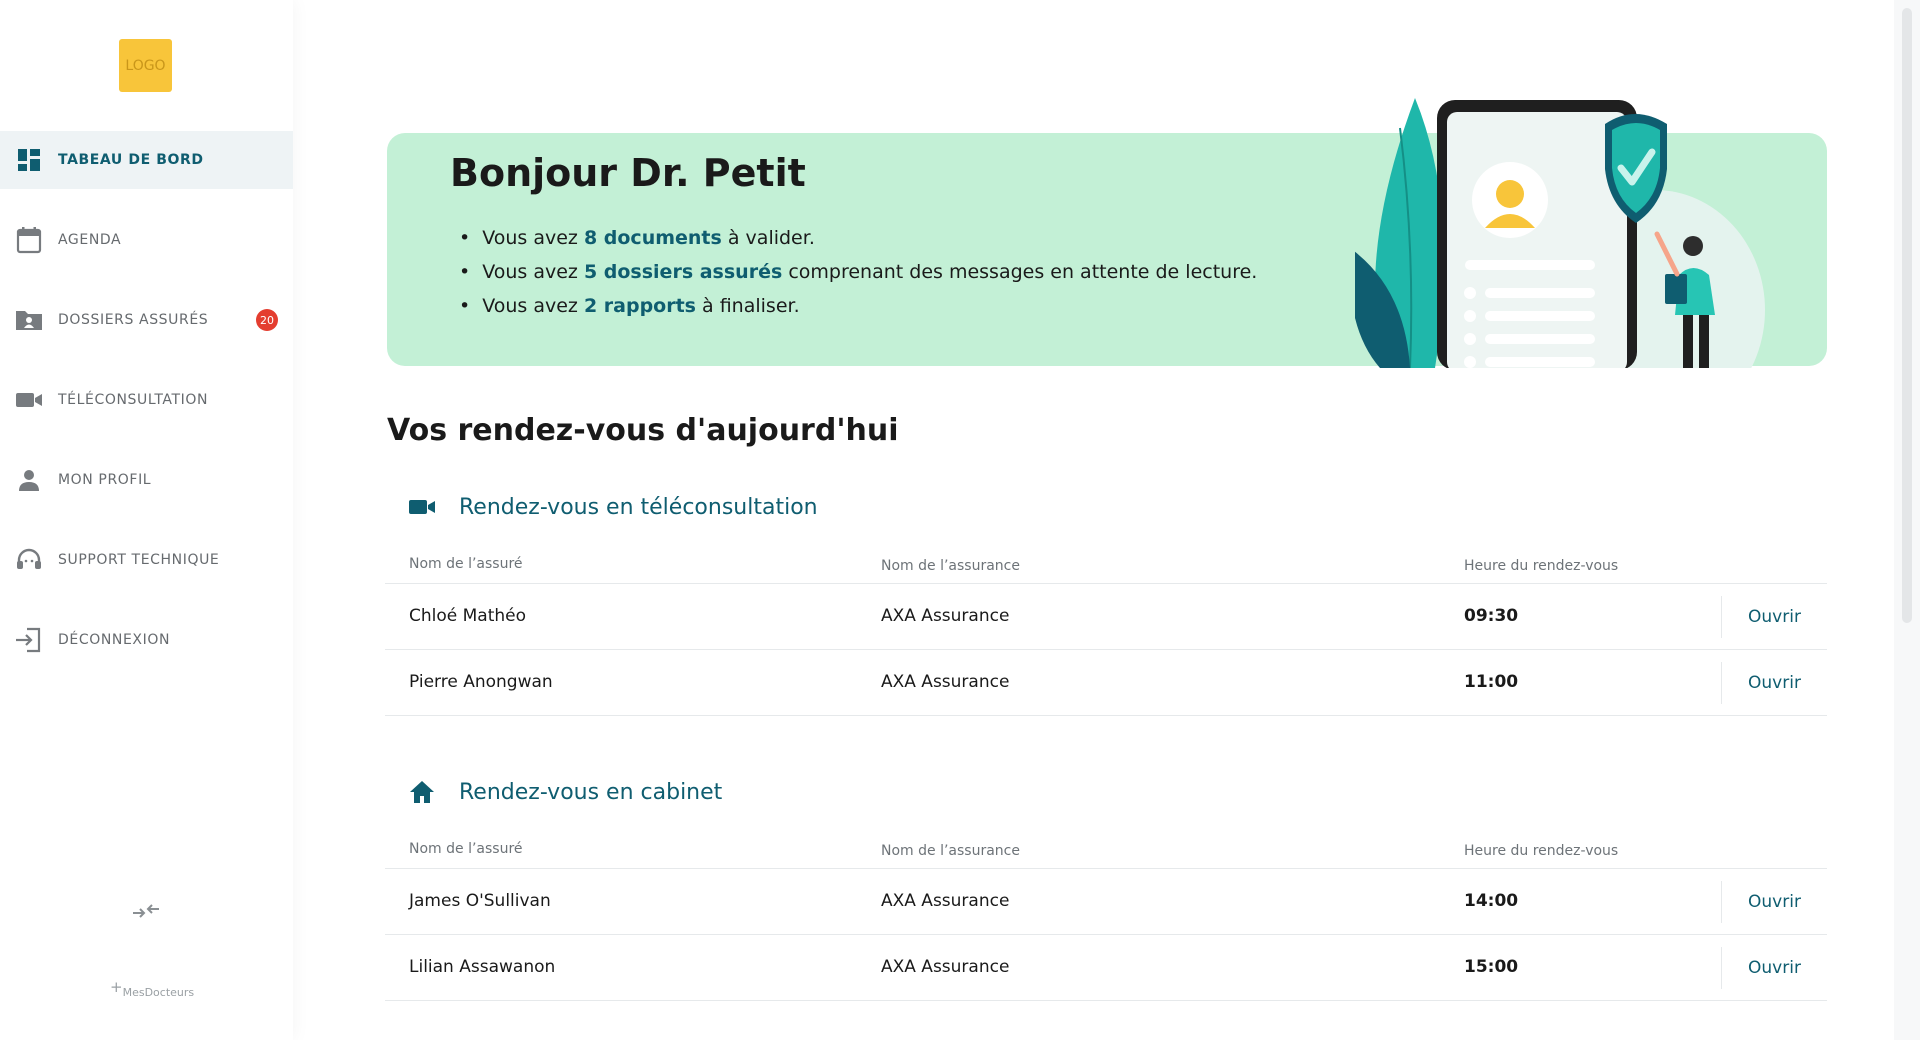  Describe the element at coordinates (90, 240) in the screenshot. I see `sidebar-item-label: AGENDA` at that location.